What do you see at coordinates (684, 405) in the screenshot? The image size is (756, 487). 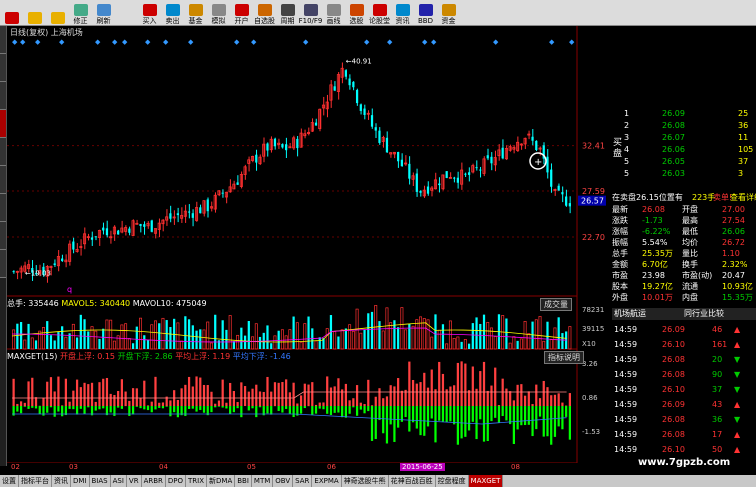 I see `trade-row: 14:59 26.09 43 ▲` at bounding box center [684, 405].